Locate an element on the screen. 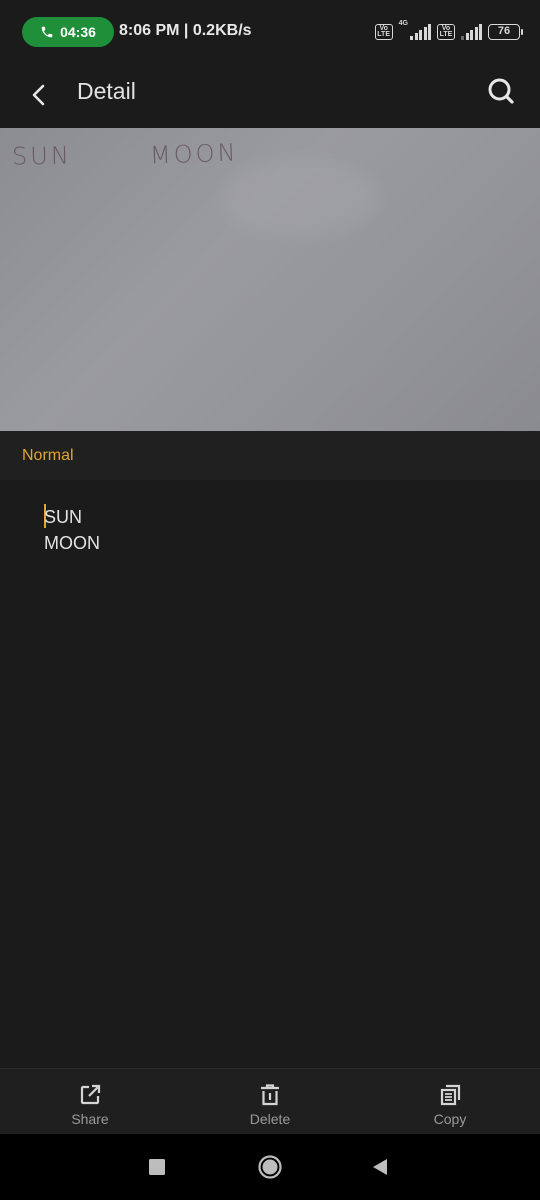 The height and width of the screenshot is (1200, 540). action-bar: Share Delete Copy is located at coordinates (270, 1101).